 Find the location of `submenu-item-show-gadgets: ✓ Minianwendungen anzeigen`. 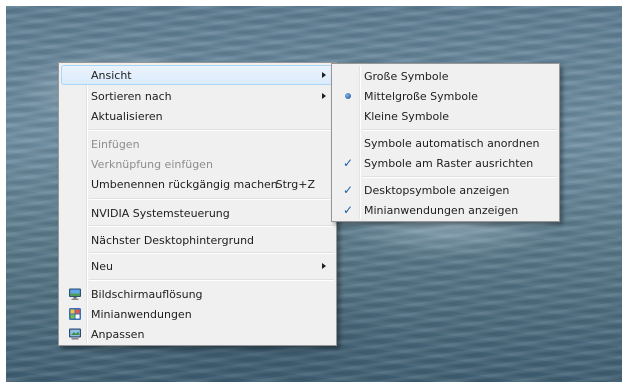

submenu-item-show-gadgets: ✓ Minianwendungen anzeigen is located at coordinates (445, 210).